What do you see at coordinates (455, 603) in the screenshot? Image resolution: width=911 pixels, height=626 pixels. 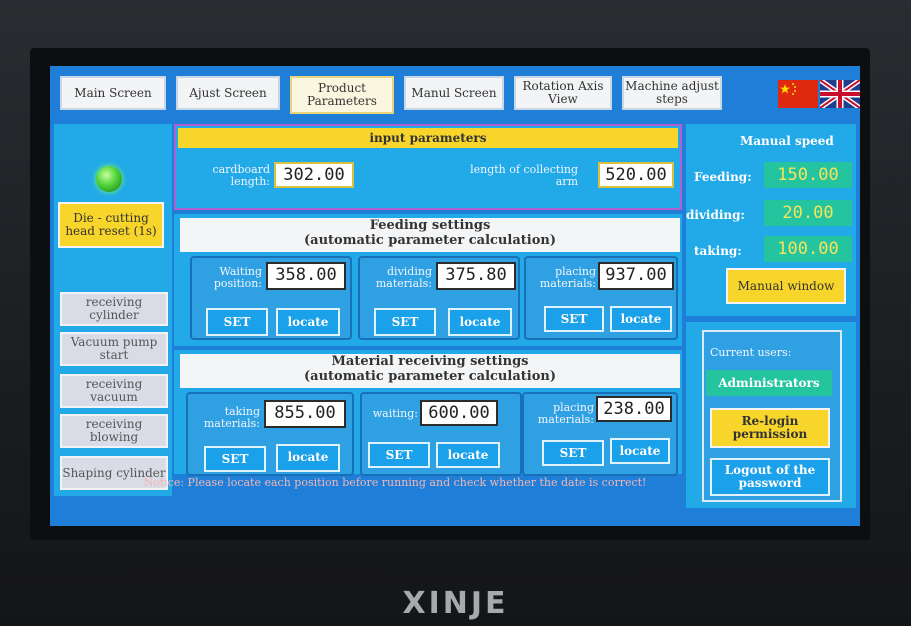 I see `brand-logo: XINJE` at bounding box center [455, 603].